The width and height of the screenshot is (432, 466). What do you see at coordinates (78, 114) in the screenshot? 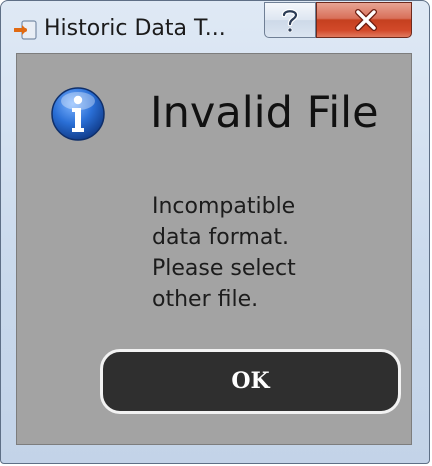
I see `info-icon` at bounding box center [78, 114].